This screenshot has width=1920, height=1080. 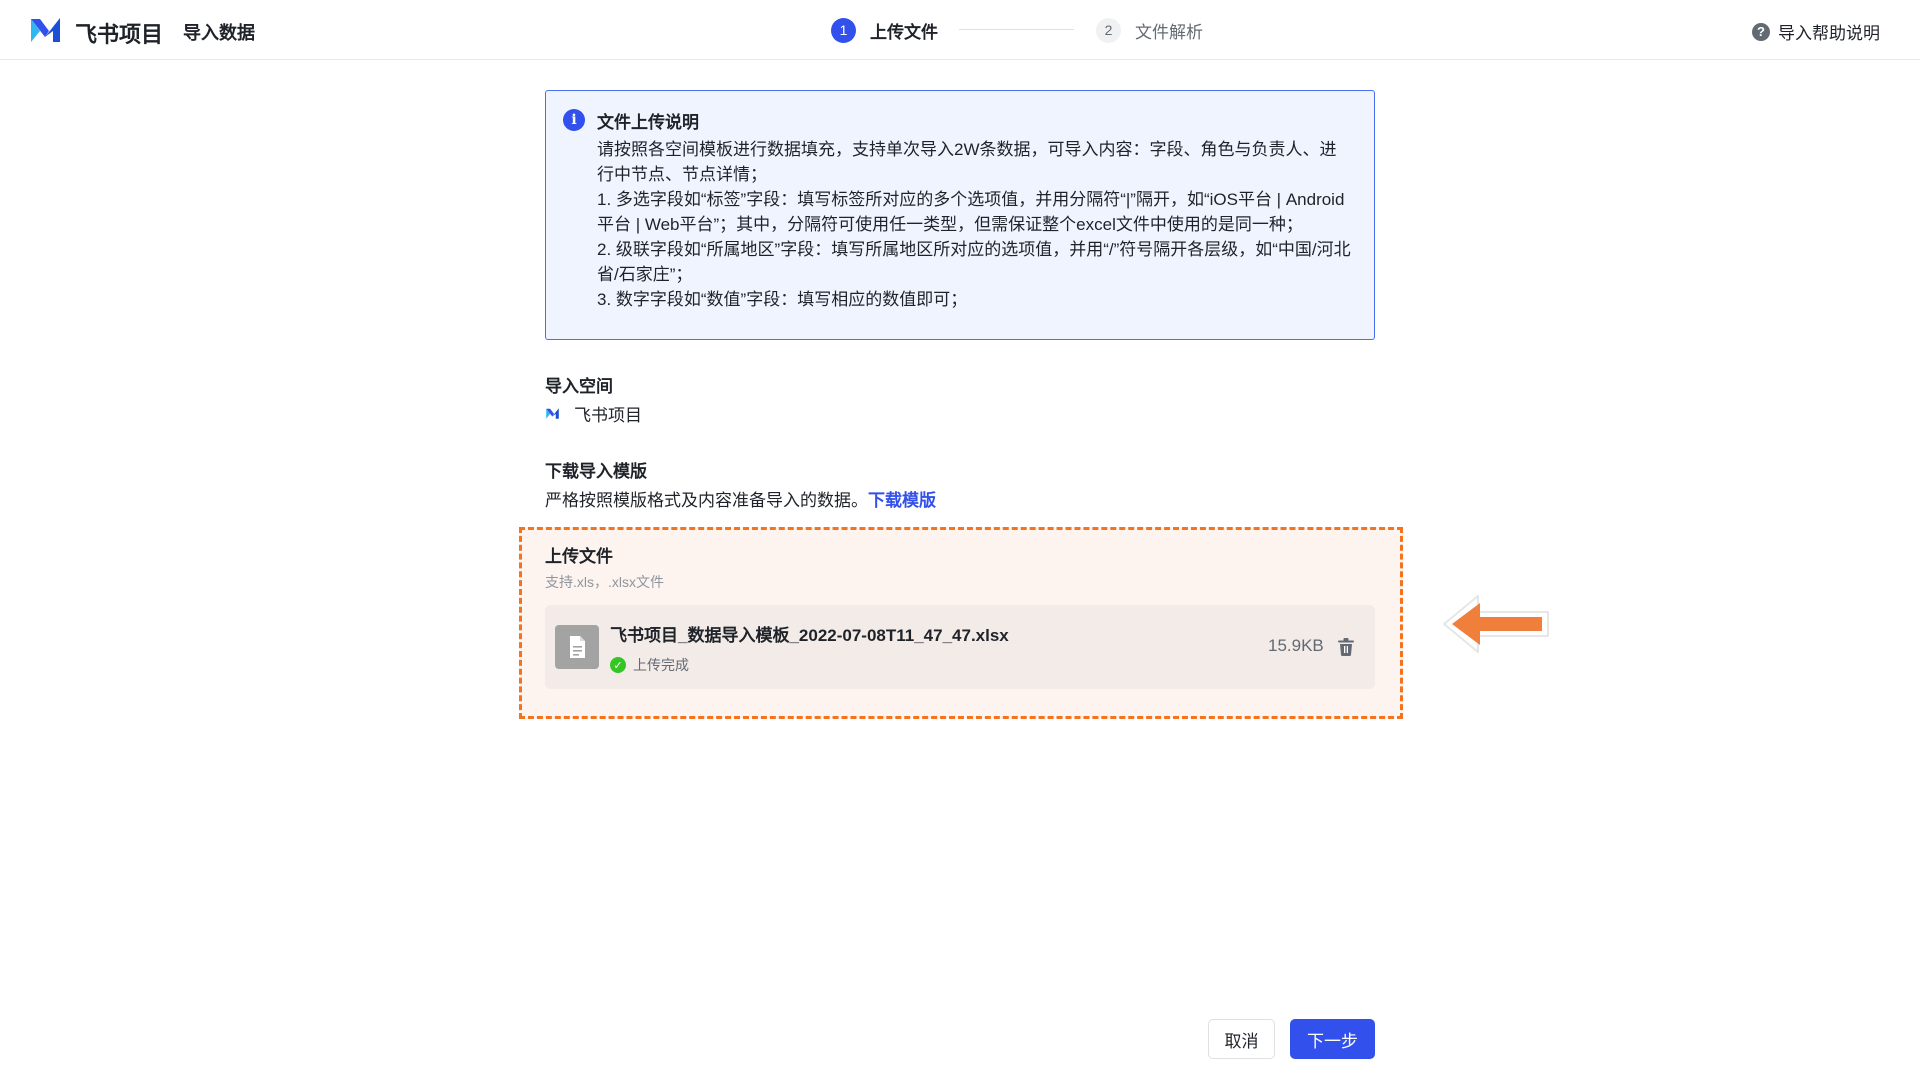 I want to click on success-check-icon: ✓, so click(x=618, y=665).